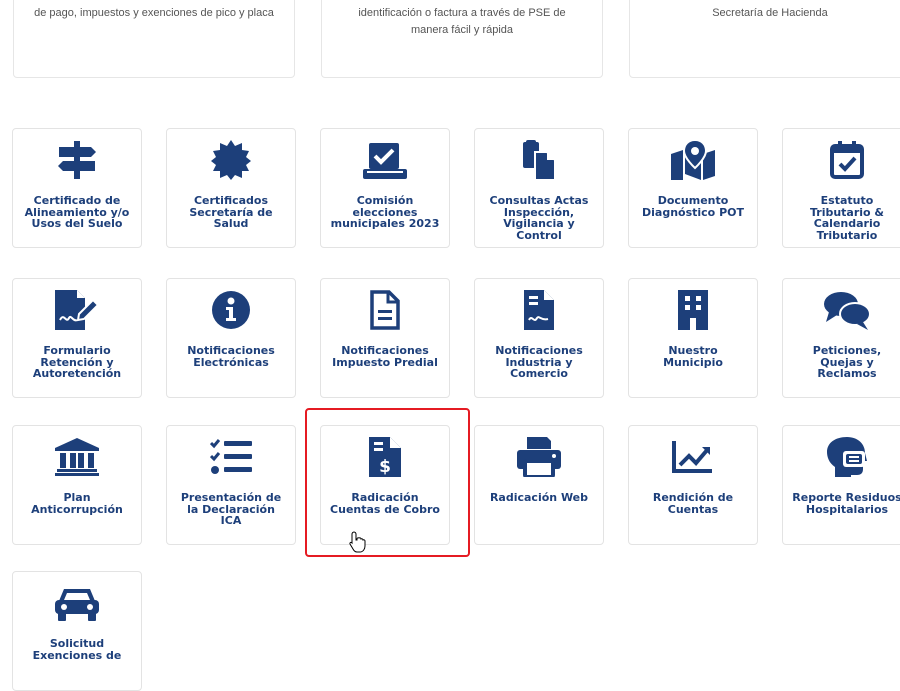 The height and width of the screenshot is (691, 900). I want to click on tile-comision-elecciones: Comisión elecciones municipales 2023, so click(385, 188).